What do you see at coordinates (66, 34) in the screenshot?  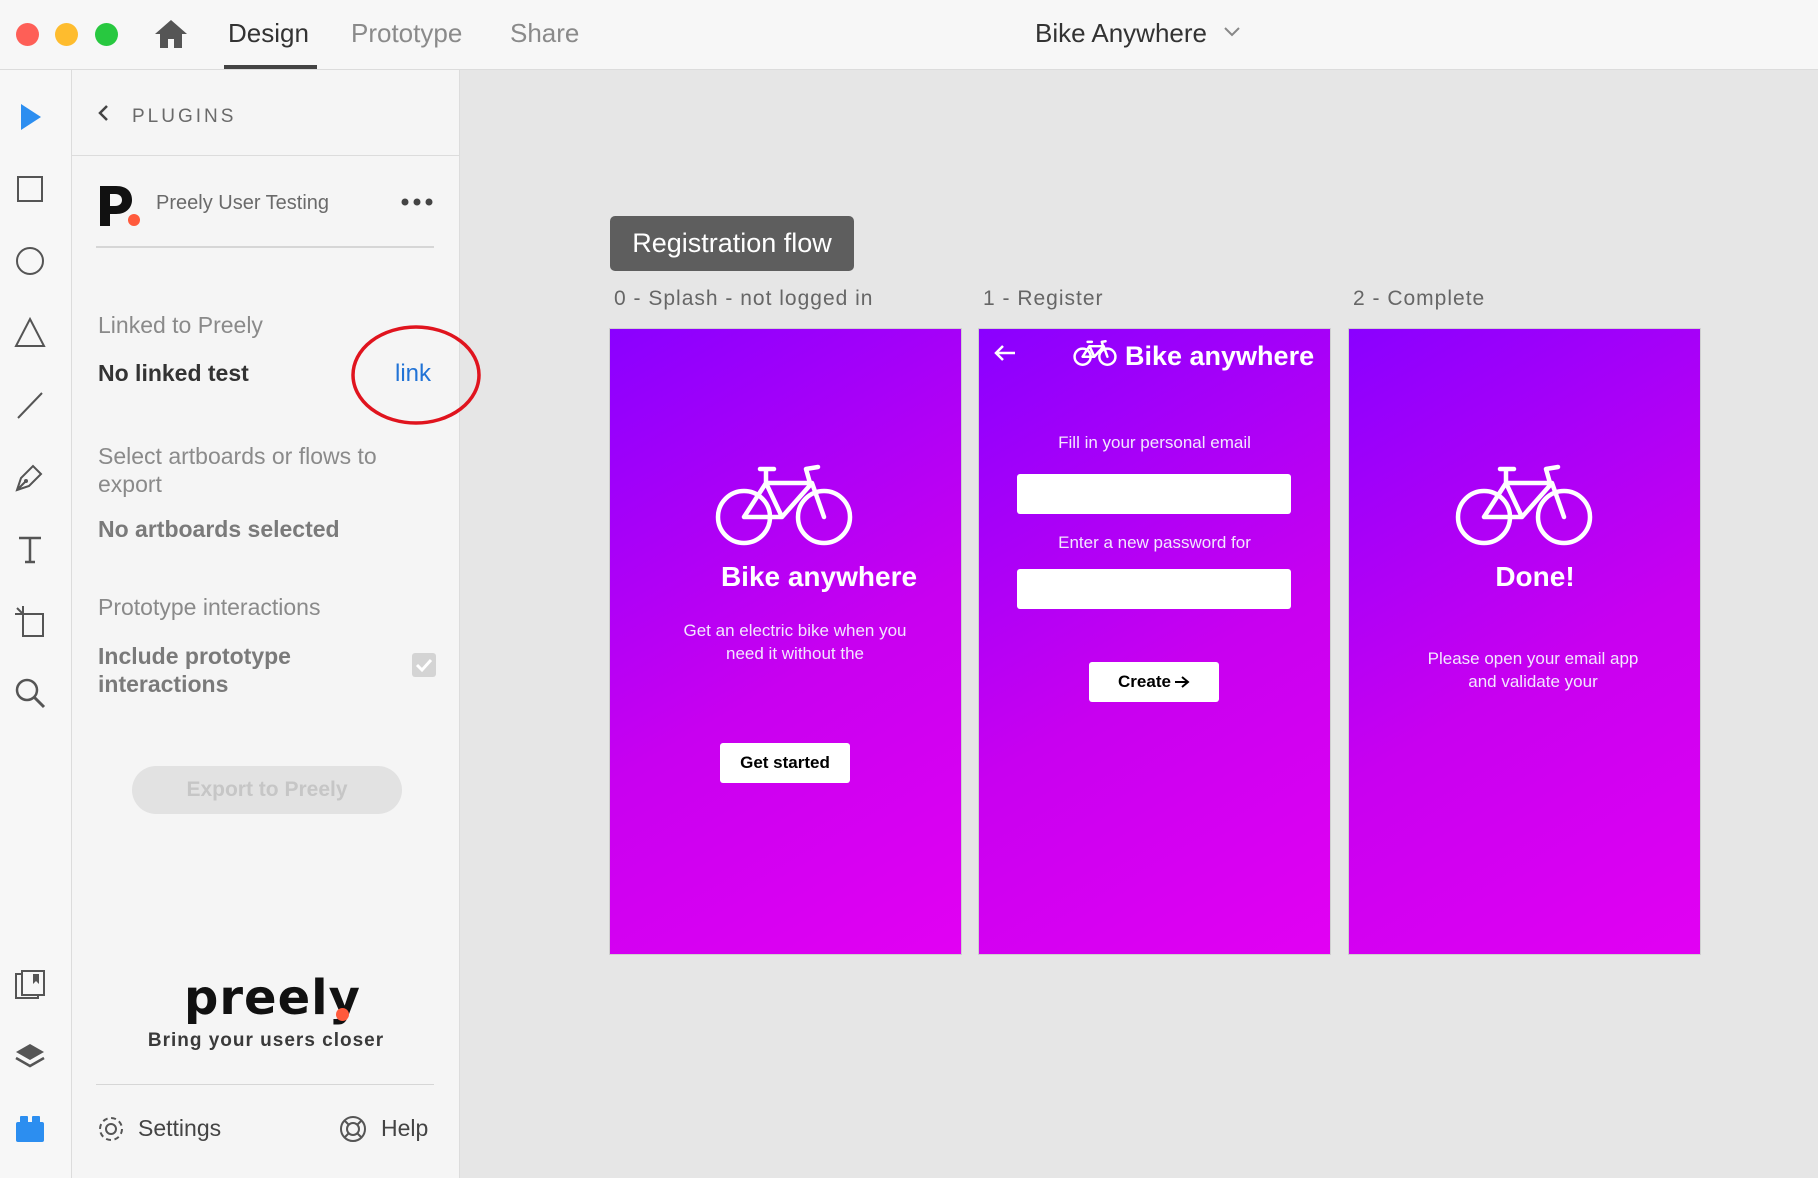 I see `minimize-window-button` at bounding box center [66, 34].